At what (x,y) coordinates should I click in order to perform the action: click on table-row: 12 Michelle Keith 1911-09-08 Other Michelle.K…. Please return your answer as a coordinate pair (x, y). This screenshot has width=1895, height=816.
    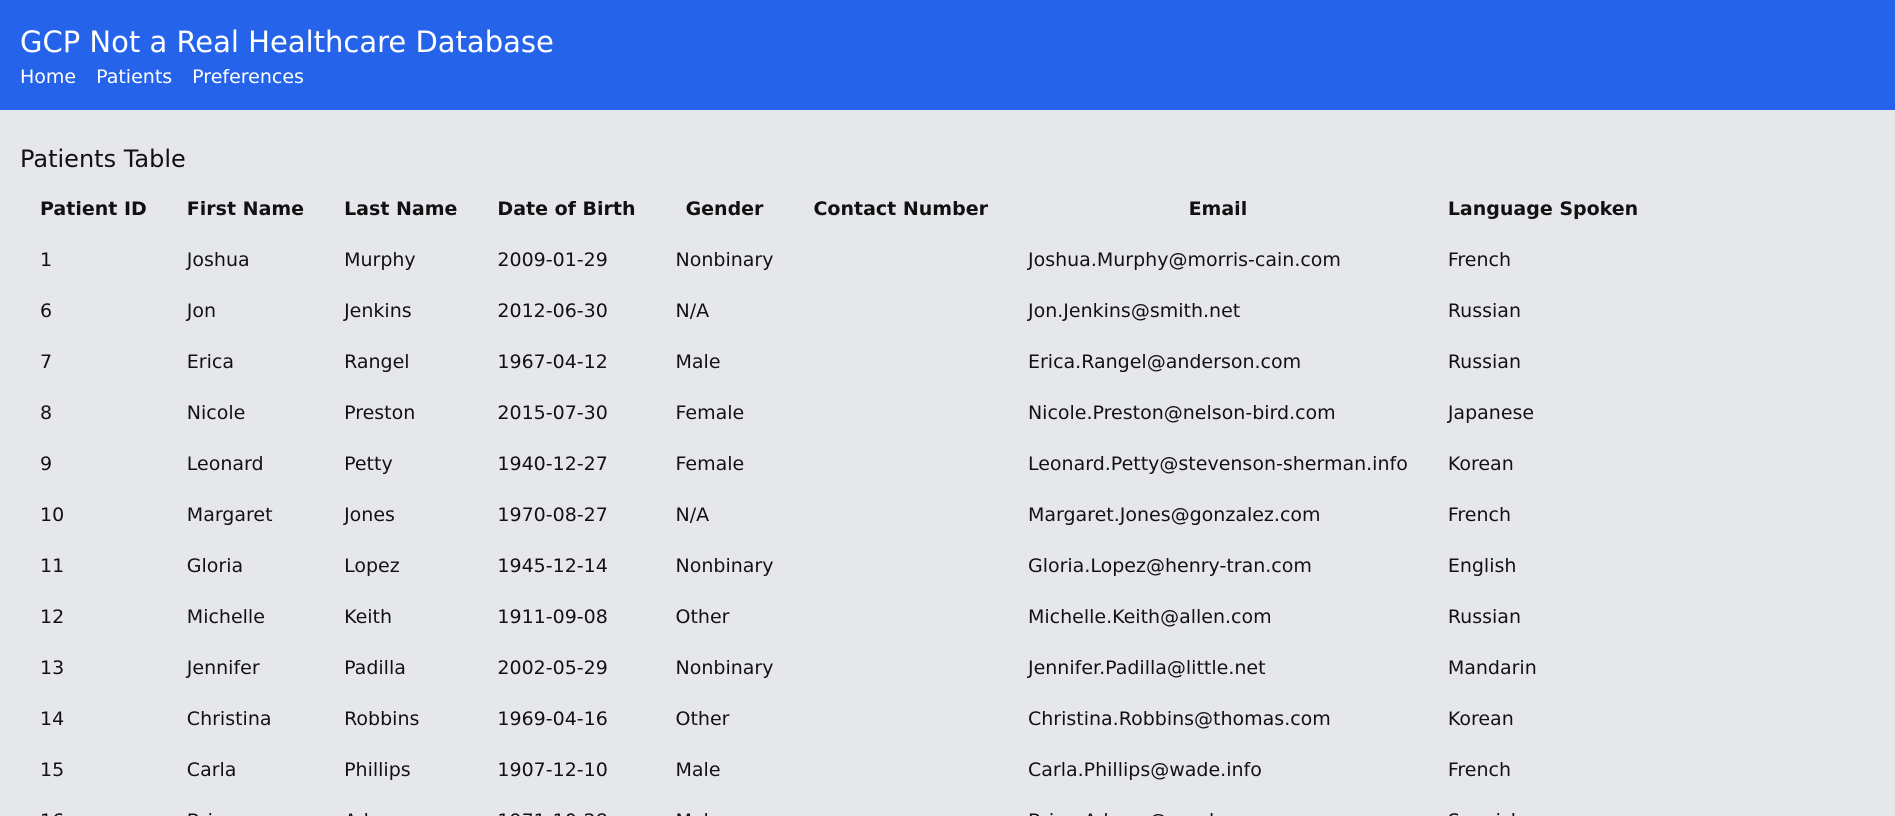
    Looking at the image, I should click on (839, 616).